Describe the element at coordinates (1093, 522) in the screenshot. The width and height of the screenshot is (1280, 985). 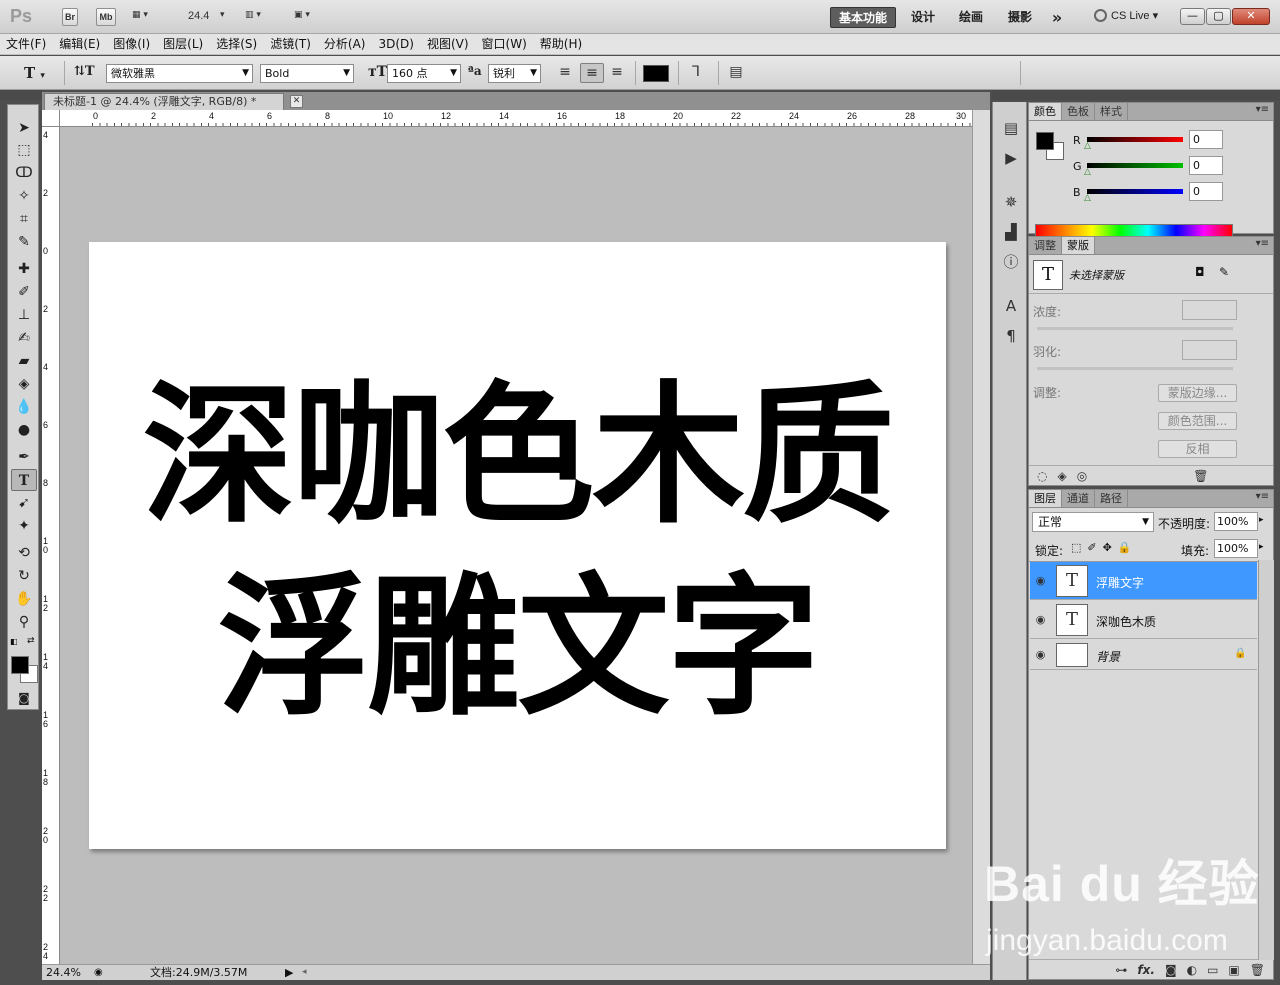
I see `blend-mode-select: 正常 ▼` at that location.